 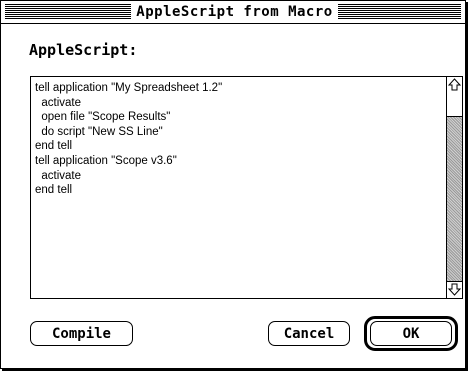 I want to click on up-arrow-icon, so click(x=454, y=84).